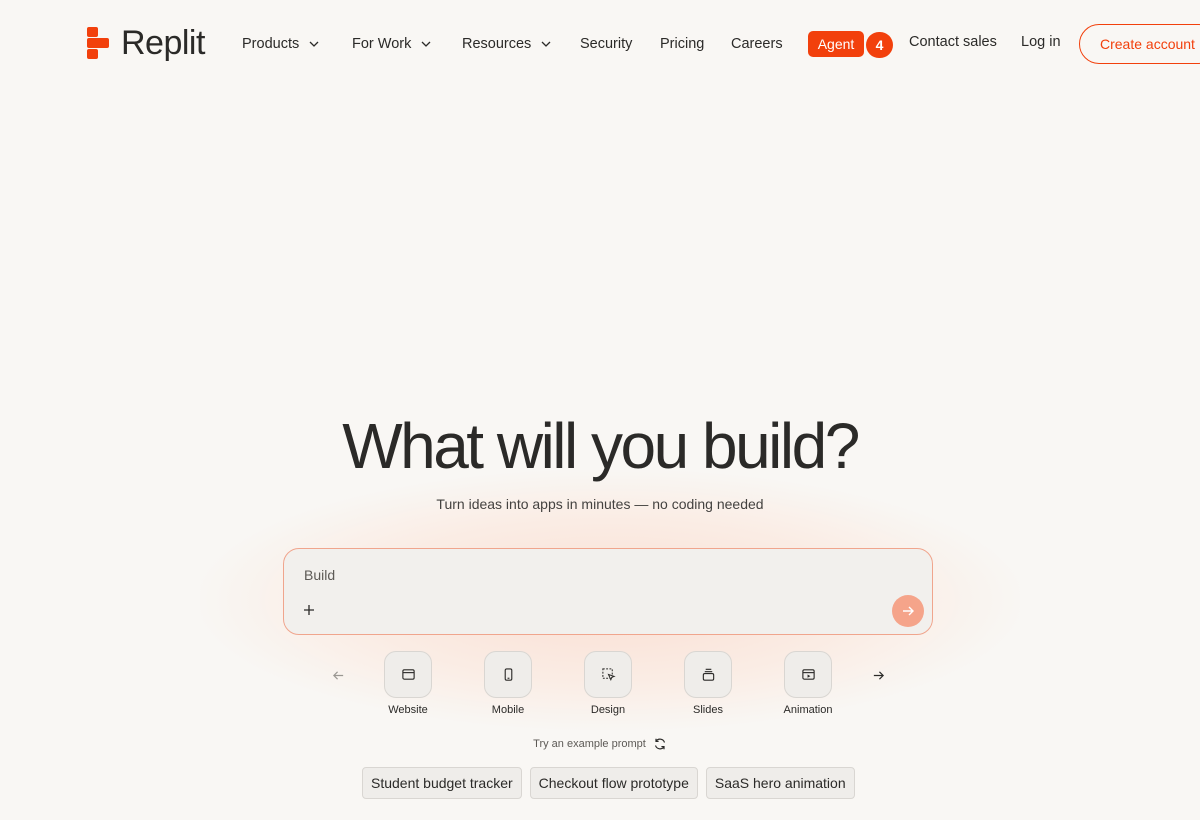 This screenshot has height=820, width=1200. What do you see at coordinates (606, 44) in the screenshot?
I see `nav-security: Security` at bounding box center [606, 44].